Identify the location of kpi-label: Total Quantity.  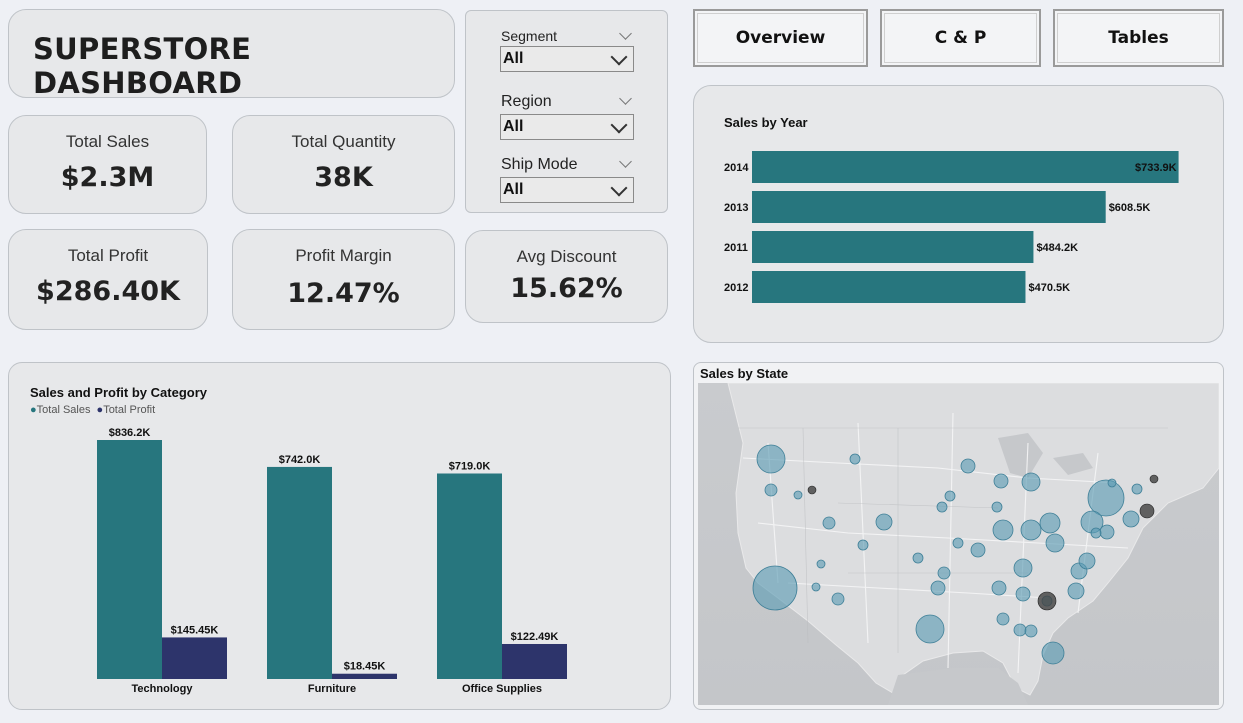
(343, 141).